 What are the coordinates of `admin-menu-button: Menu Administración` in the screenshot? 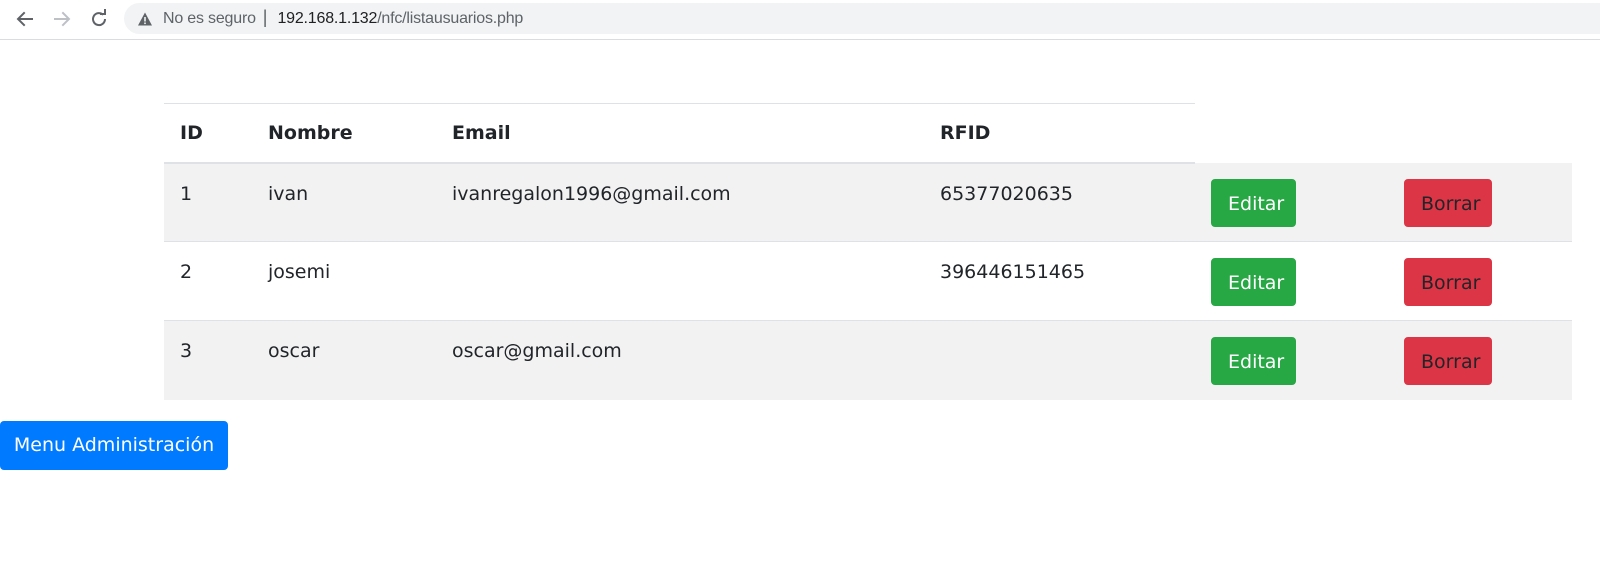 It's located at (114, 445).